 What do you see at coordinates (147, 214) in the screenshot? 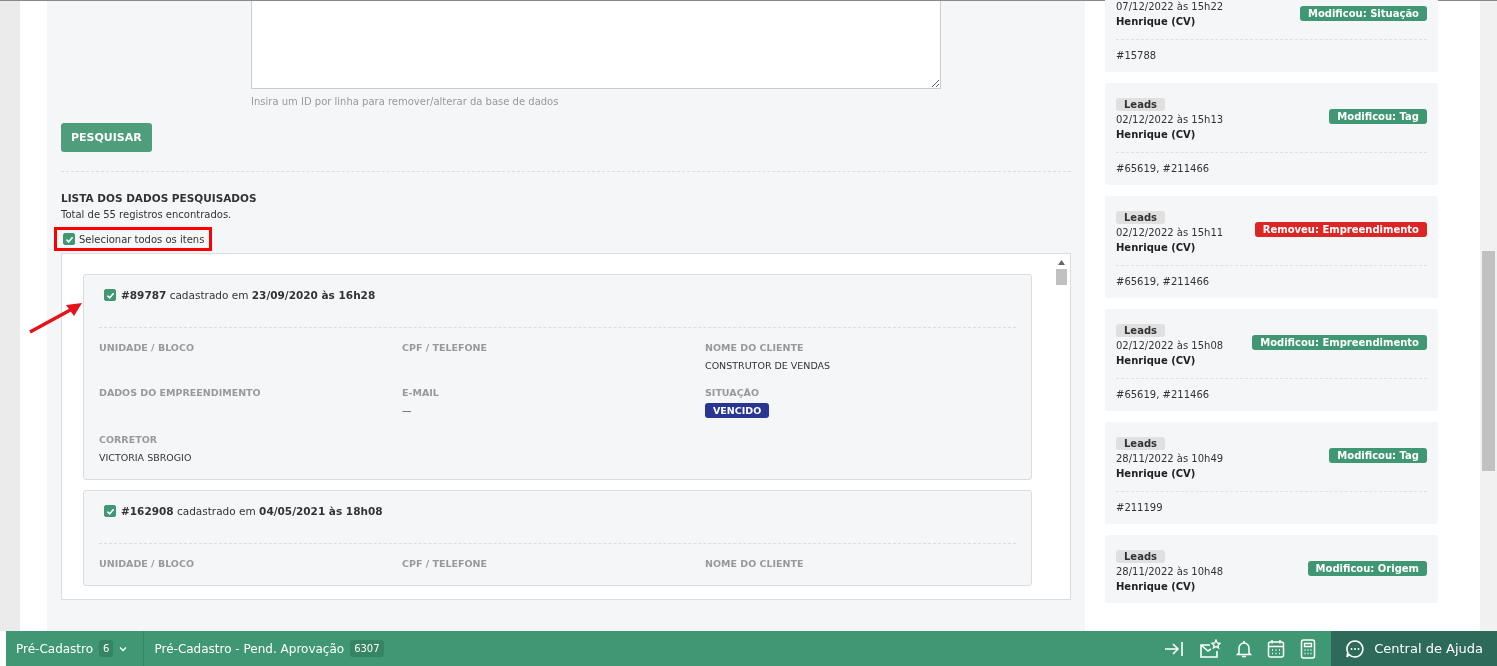
I see `results-total: Total de 55 registros encontrados.` at bounding box center [147, 214].